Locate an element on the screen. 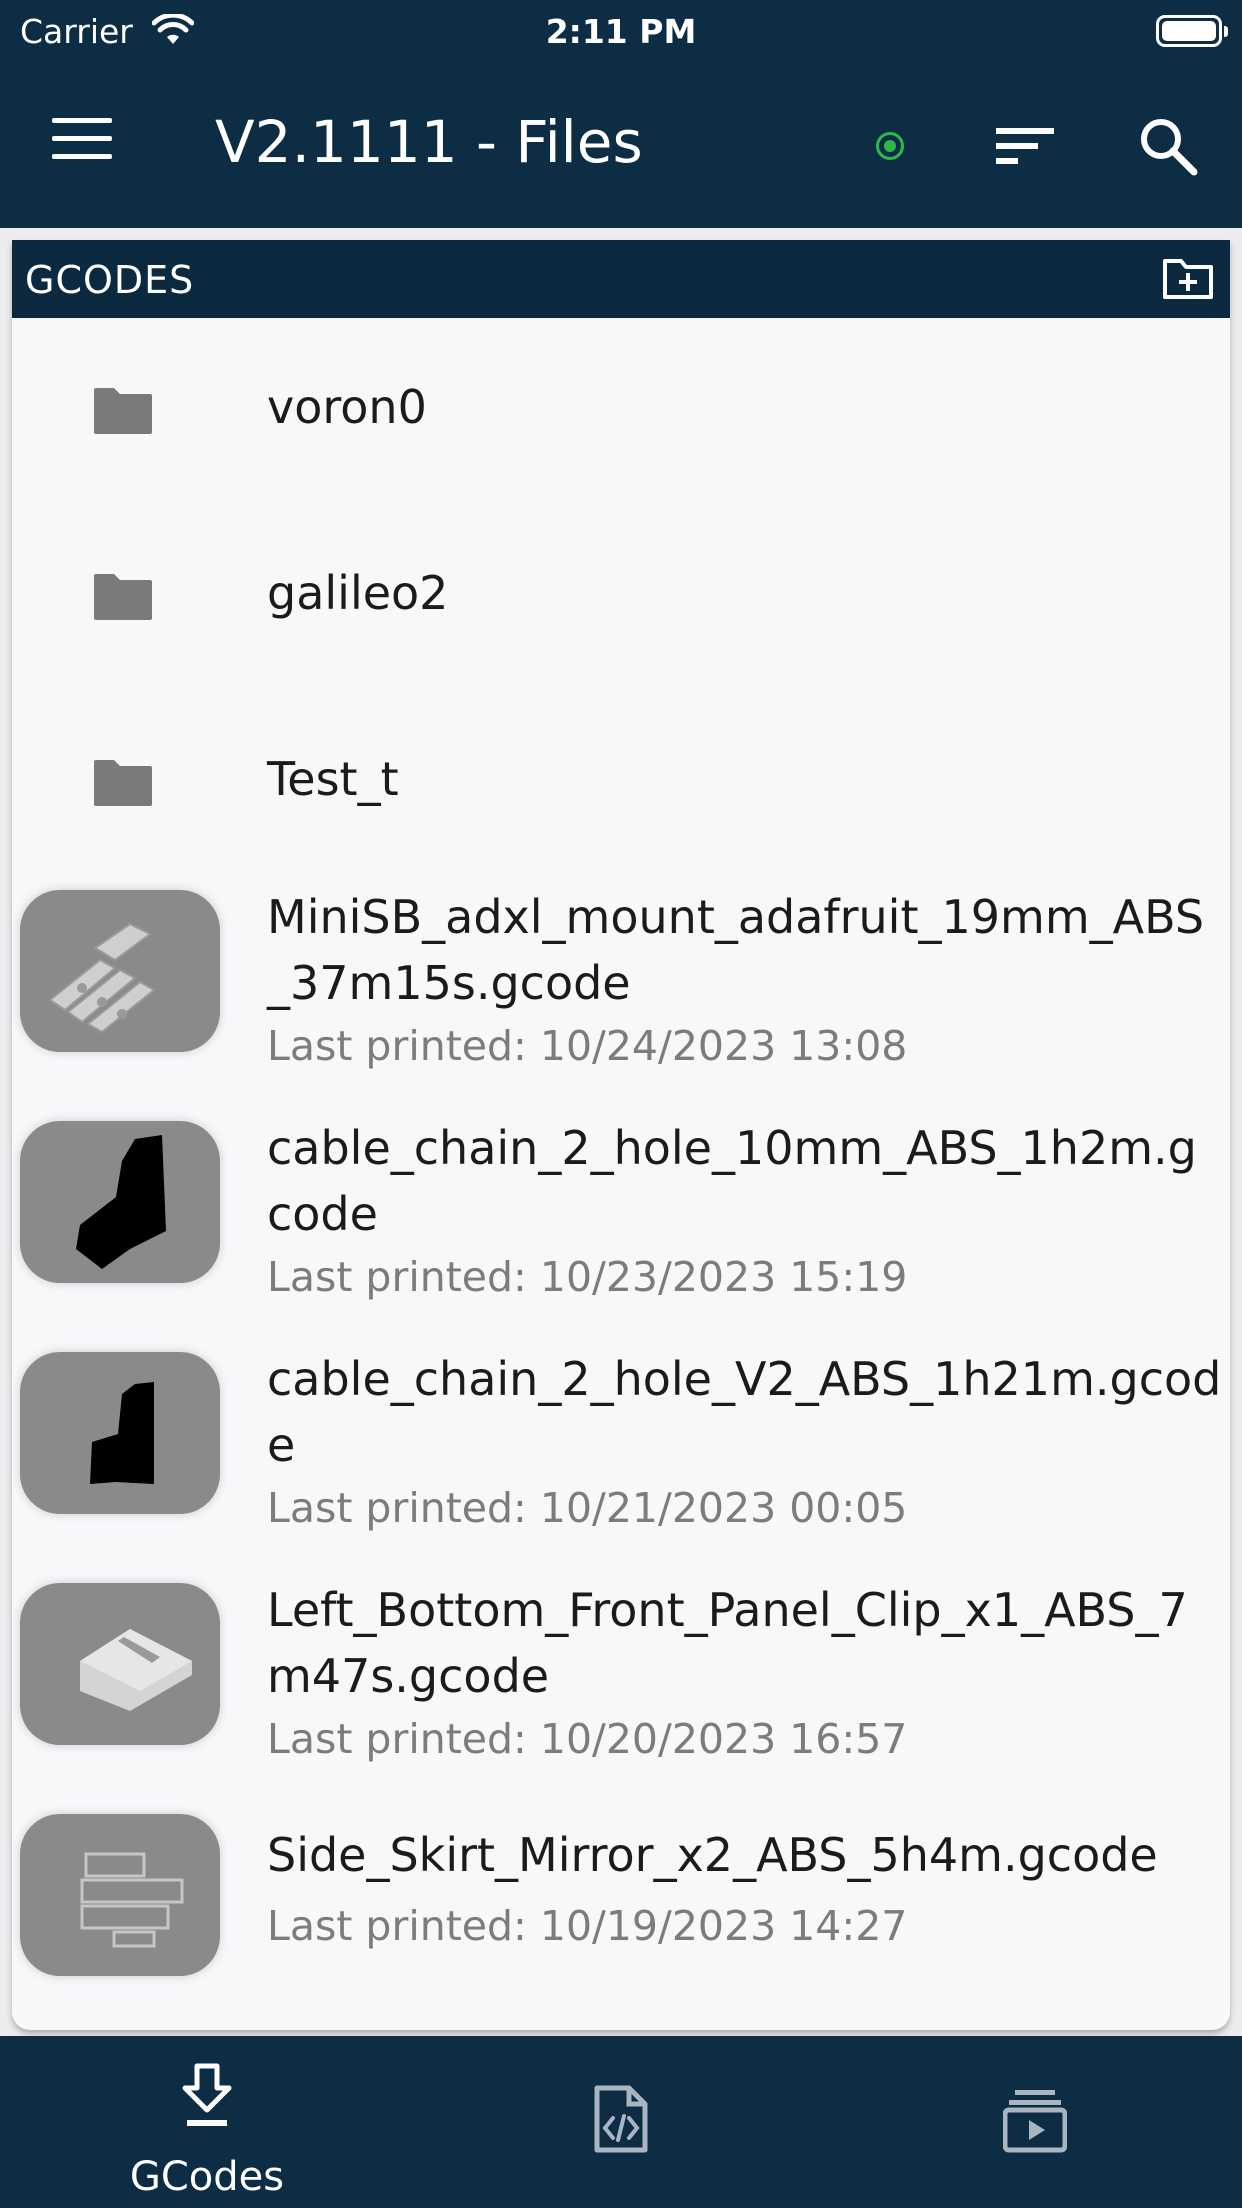  folder-name: galileo2 is located at coordinates (358, 593).